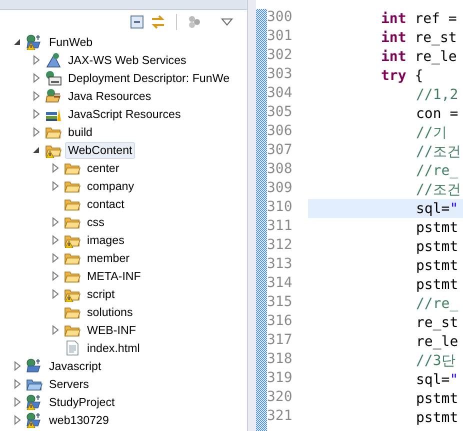 This screenshot has height=431, width=463. What do you see at coordinates (158, 21) in the screenshot?
I see `link-arrows-icon` at bounding box center [158, 21].